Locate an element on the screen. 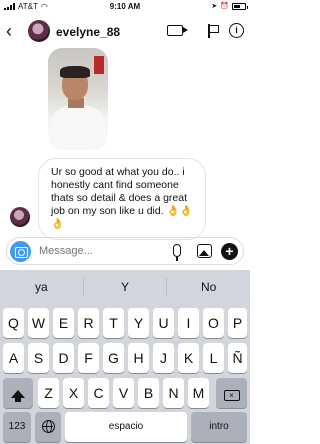 This screenshot has height=444, width=320. video-call-icon is located at coordinates (177, 30).